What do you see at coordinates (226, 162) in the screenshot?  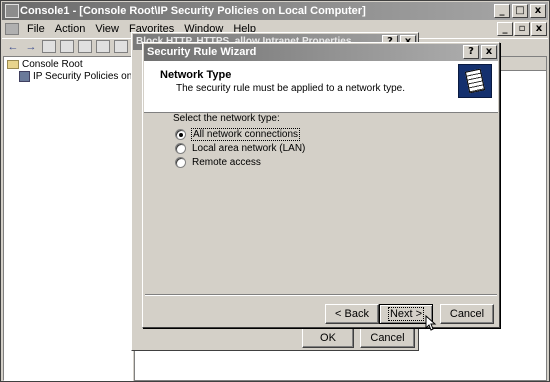 I see `radio-label: Remote access` at bounding box center [226, 162].